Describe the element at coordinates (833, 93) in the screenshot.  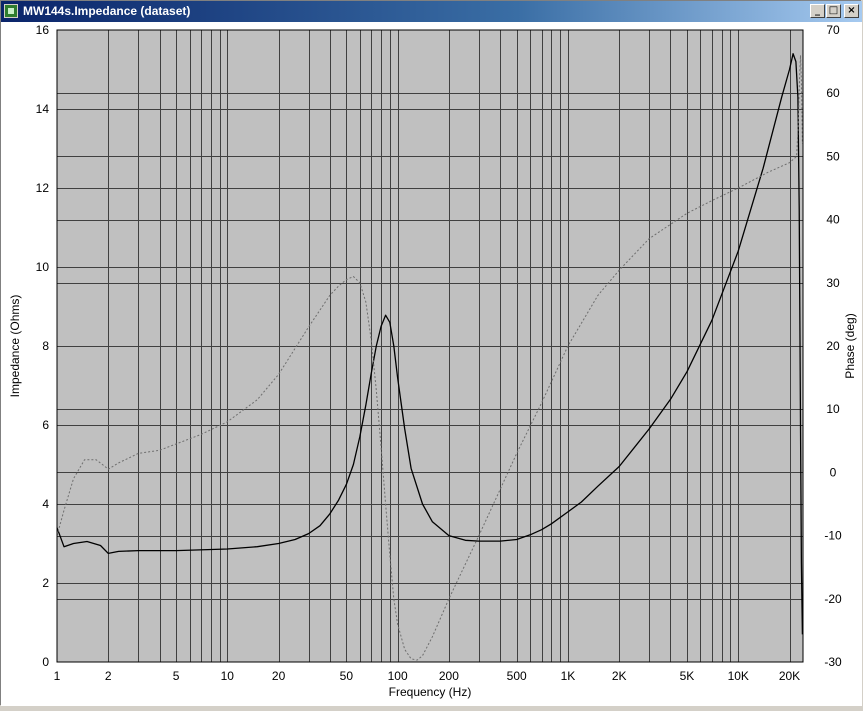
I see `y2-tick-label: 60` at that location.